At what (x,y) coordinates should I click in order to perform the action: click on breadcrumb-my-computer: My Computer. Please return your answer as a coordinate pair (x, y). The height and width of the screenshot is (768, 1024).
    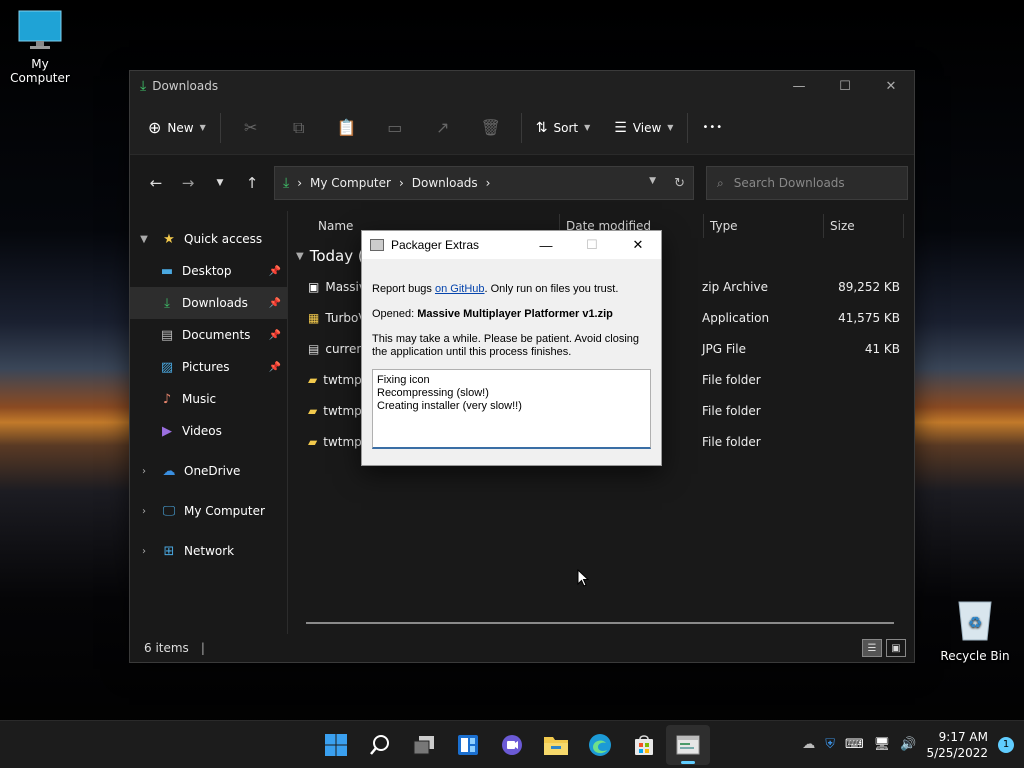
    Looking at the image, I should click on (350, 183).